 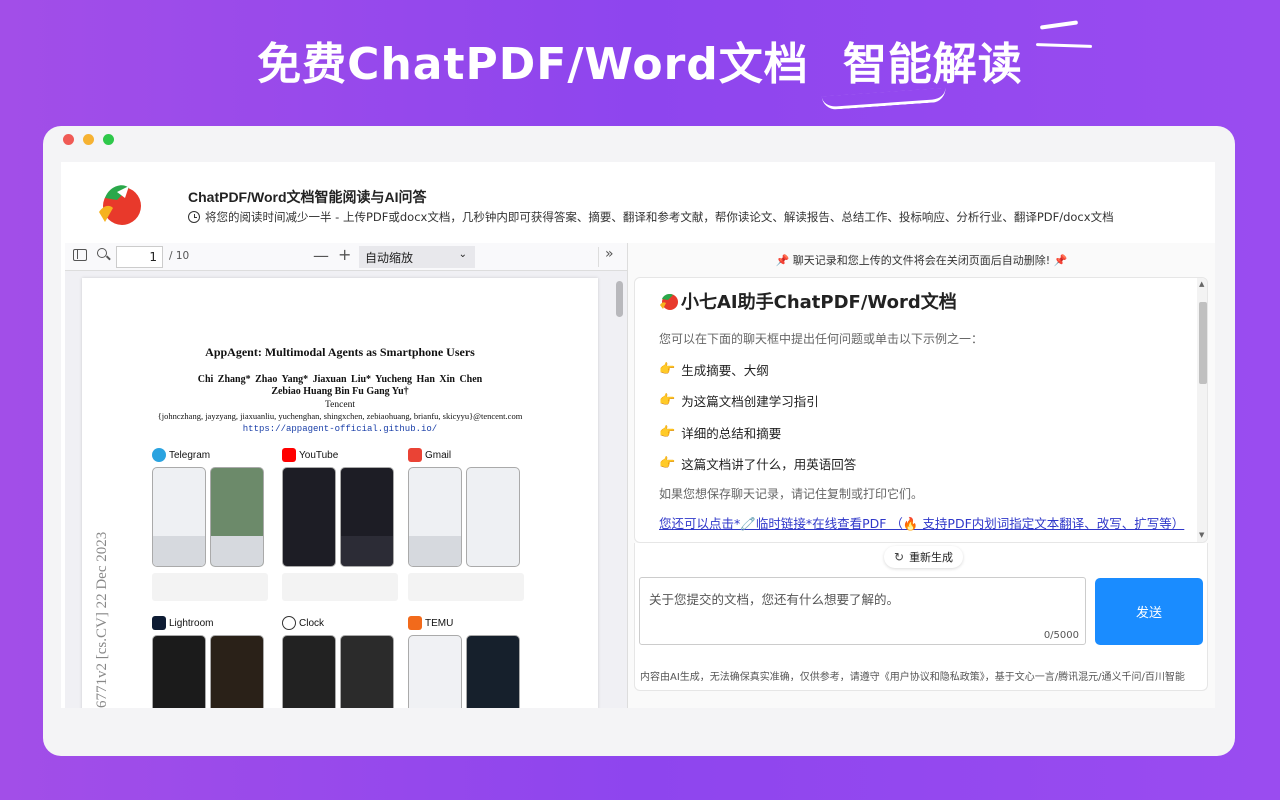 What do you see at coordinates (417, 257) in the screenshot?
I see `zoom-select: 自动缩放 ⌄` at bounding box center [417, 257].